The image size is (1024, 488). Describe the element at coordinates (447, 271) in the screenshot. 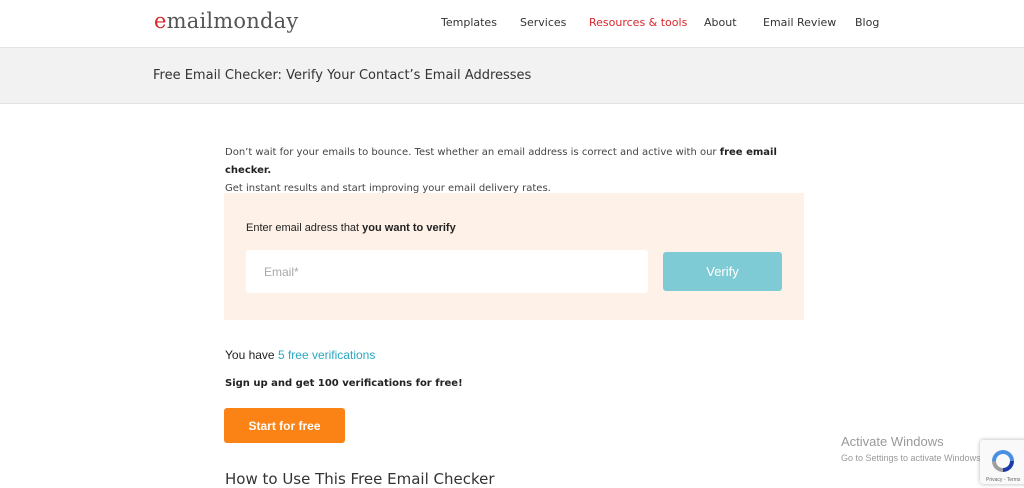

I see `email-input` at that location.